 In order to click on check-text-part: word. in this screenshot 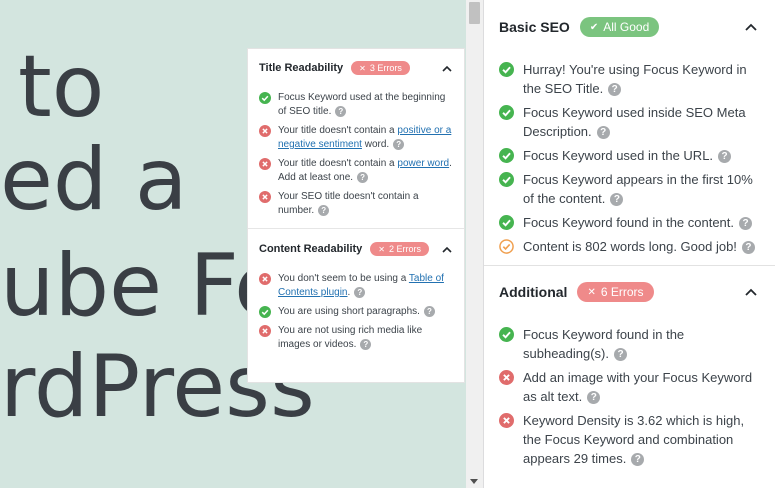, I will do `click(375, 144)`.